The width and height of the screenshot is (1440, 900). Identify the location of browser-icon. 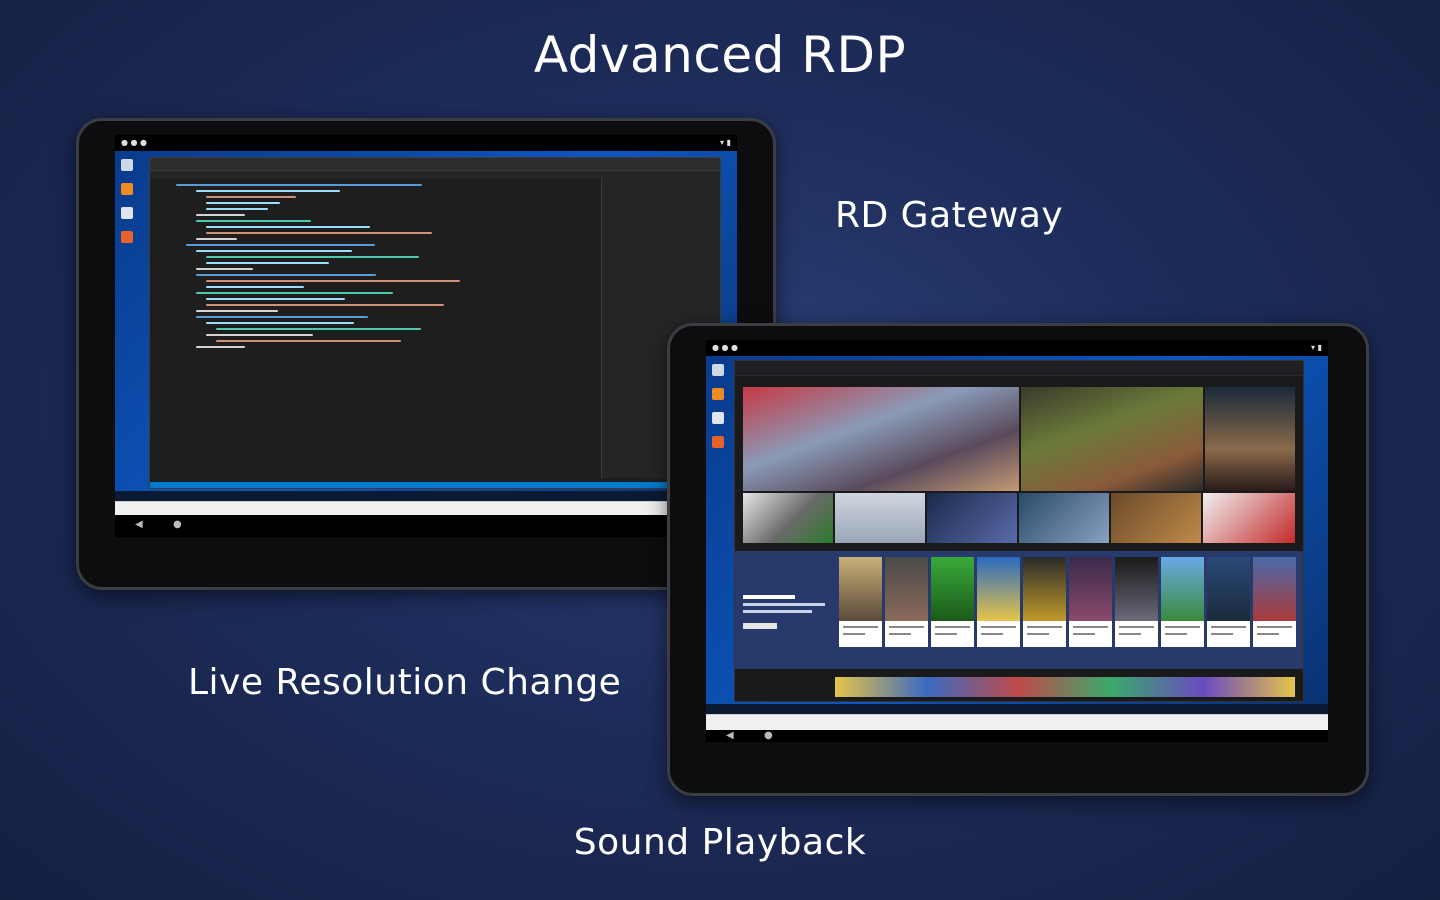
(127, 189).